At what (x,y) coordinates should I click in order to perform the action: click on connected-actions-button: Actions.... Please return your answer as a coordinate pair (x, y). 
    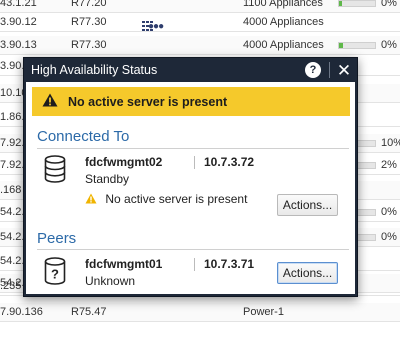
    Looking at the image, I should click on (307, 205).